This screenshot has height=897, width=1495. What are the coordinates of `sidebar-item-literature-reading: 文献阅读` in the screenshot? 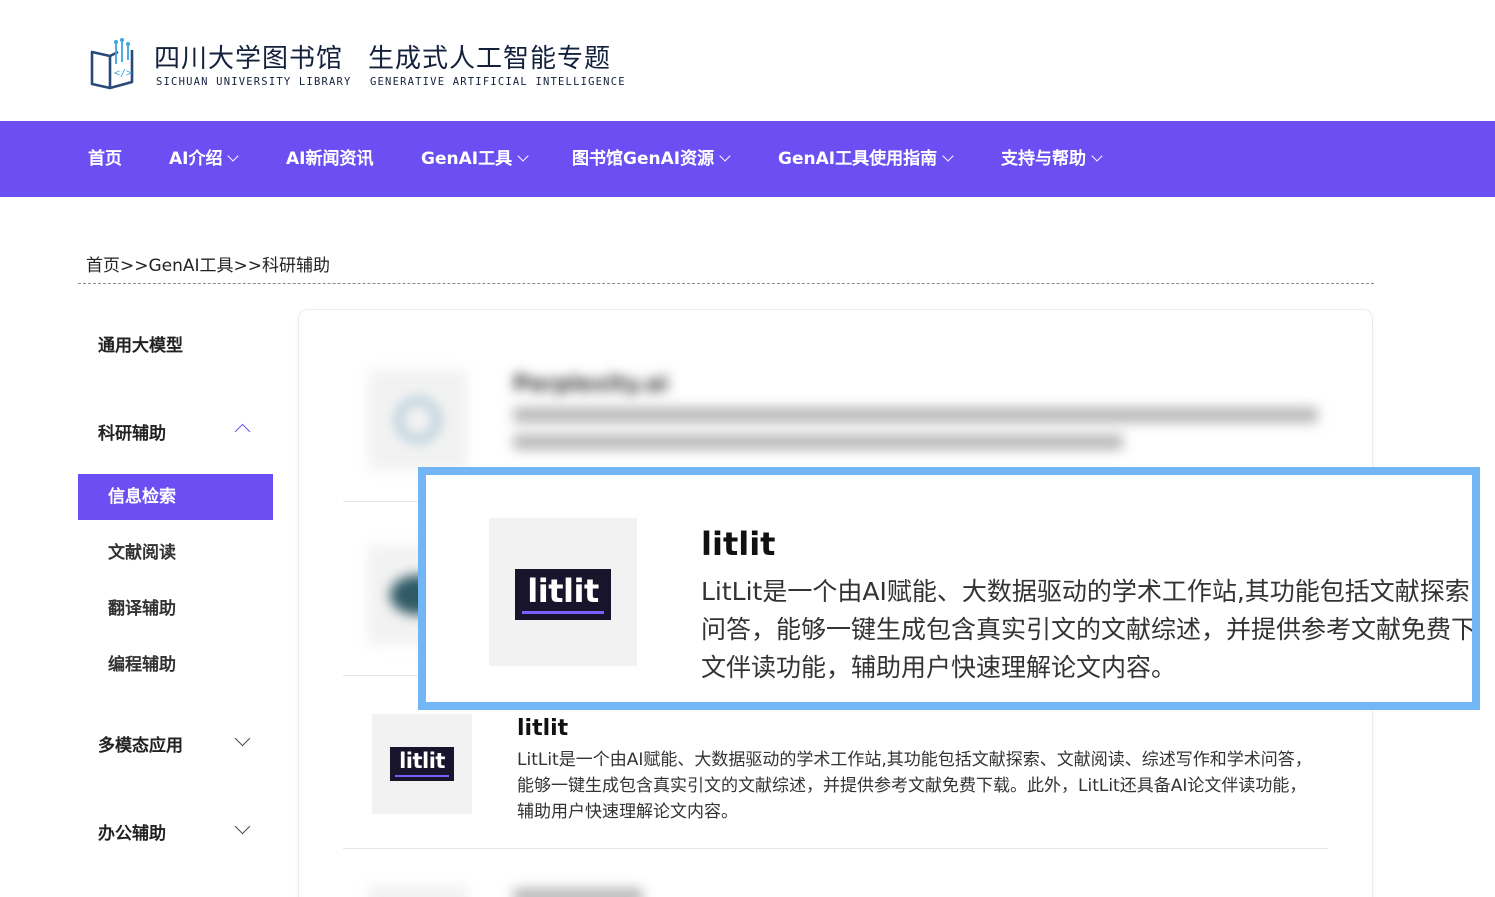 It's located at (175, 553).